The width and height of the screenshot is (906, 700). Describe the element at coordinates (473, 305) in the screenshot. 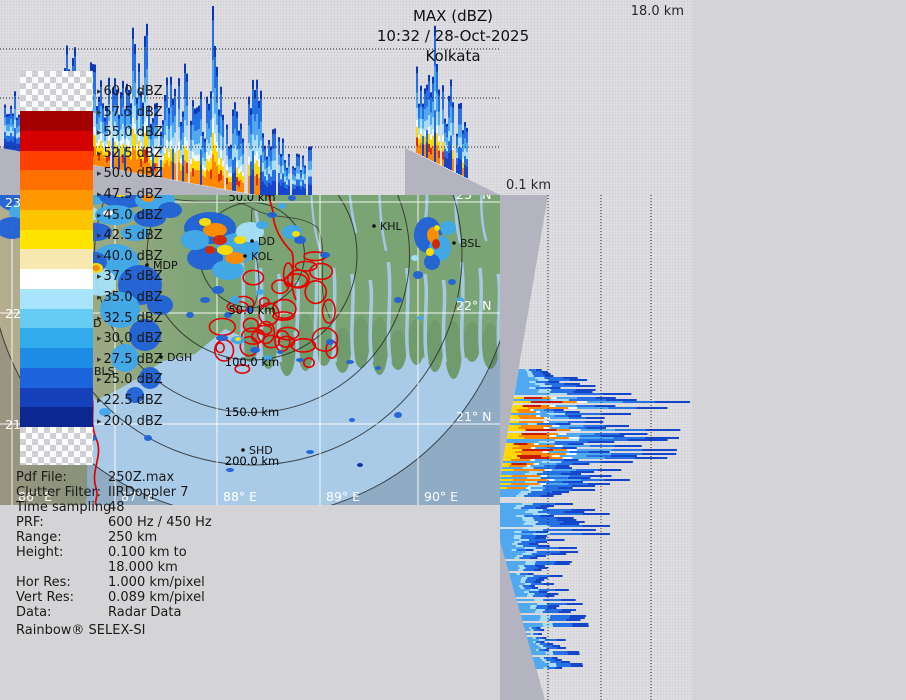

I see `lat-label: 22° N` at that location.